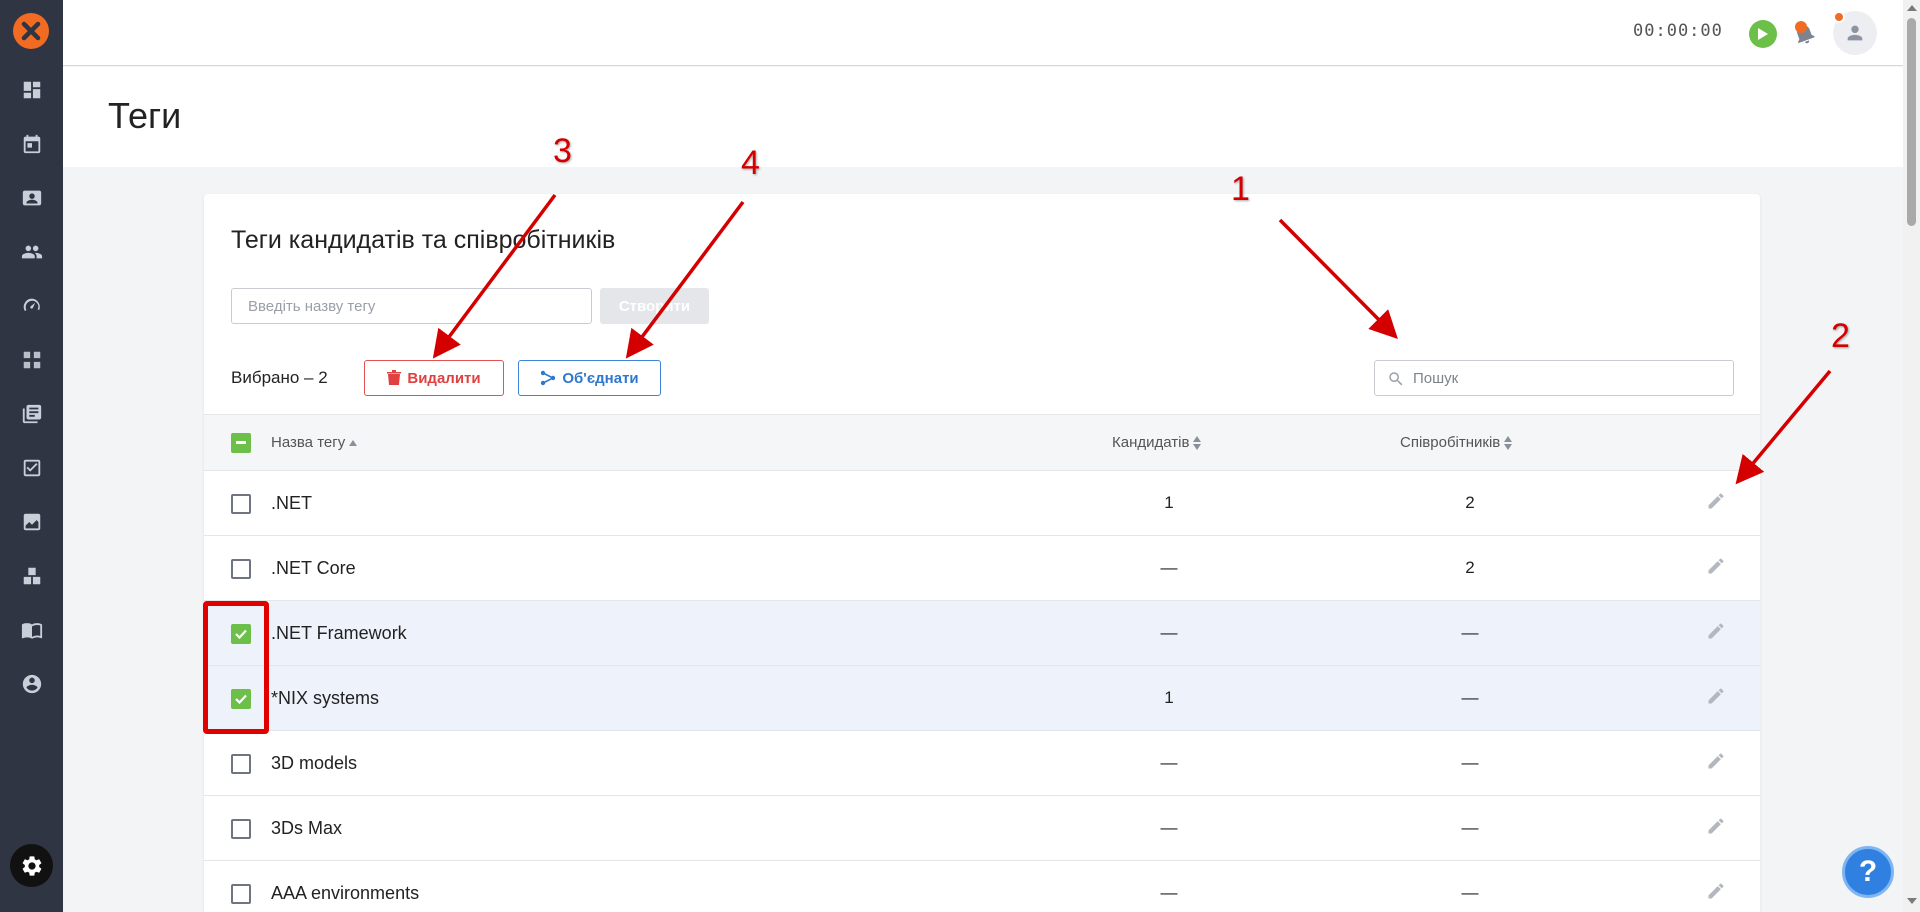  Describe the element at coordinates (982, 633) in the screenshot. I see `table-row: .NET Framework — —` at that location.